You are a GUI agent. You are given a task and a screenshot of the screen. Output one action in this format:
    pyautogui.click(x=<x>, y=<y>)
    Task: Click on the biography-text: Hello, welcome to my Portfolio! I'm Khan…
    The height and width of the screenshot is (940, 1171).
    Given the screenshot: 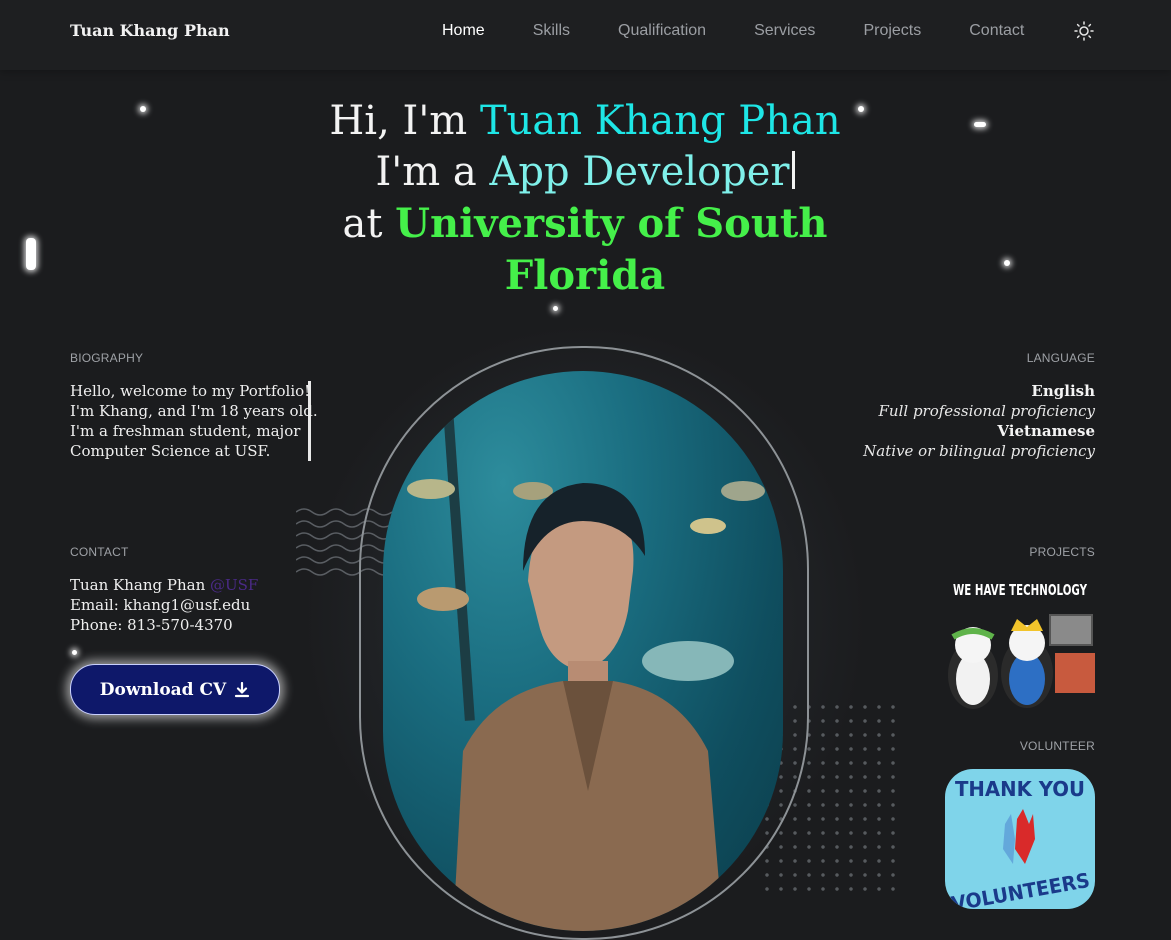 What is the action you would take?
    pyautogui.click(x=194, y=421)
    